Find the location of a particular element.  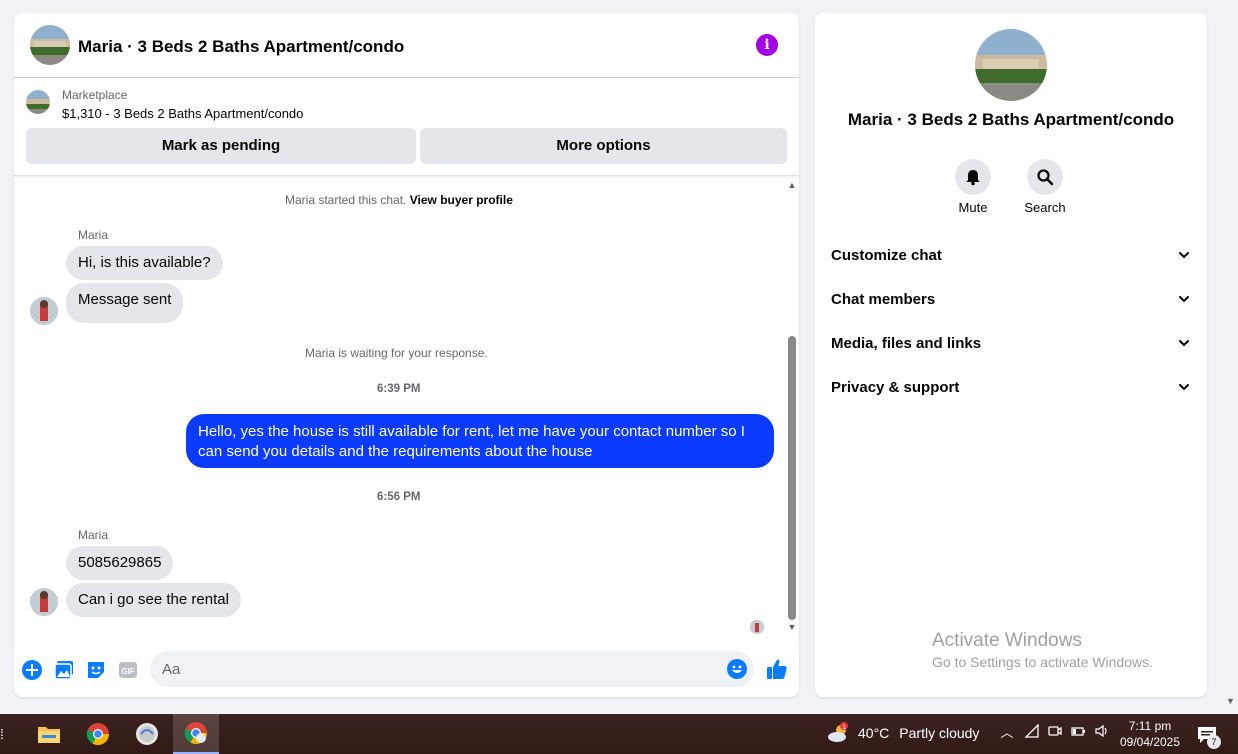

incoming-message: 5085629865 is located at coordinates (120, 563).